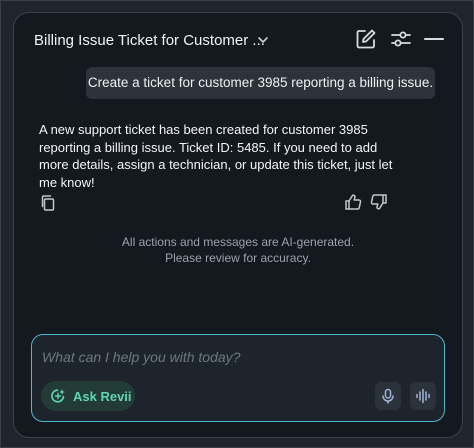 Image resolution: width=474 pixels, height=448 pixels. I want to click on disclaimer-line-2: Please review for accuracy., so click(238, 258).